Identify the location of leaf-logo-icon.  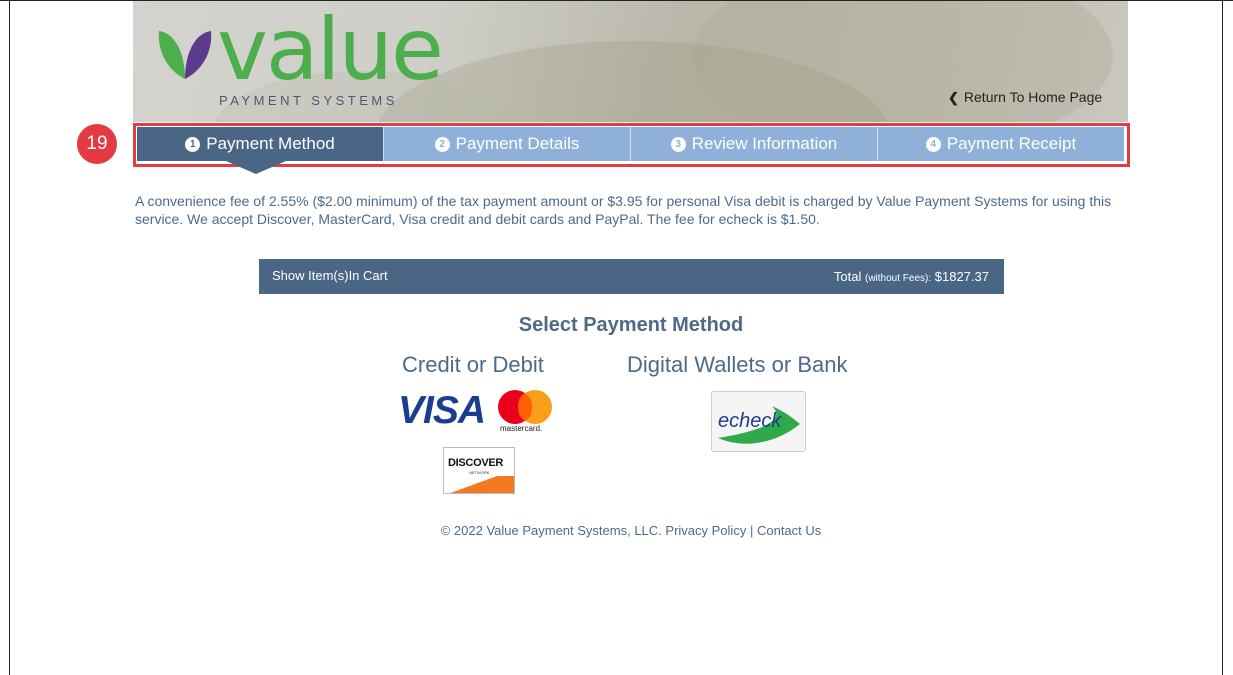
(185, 55).